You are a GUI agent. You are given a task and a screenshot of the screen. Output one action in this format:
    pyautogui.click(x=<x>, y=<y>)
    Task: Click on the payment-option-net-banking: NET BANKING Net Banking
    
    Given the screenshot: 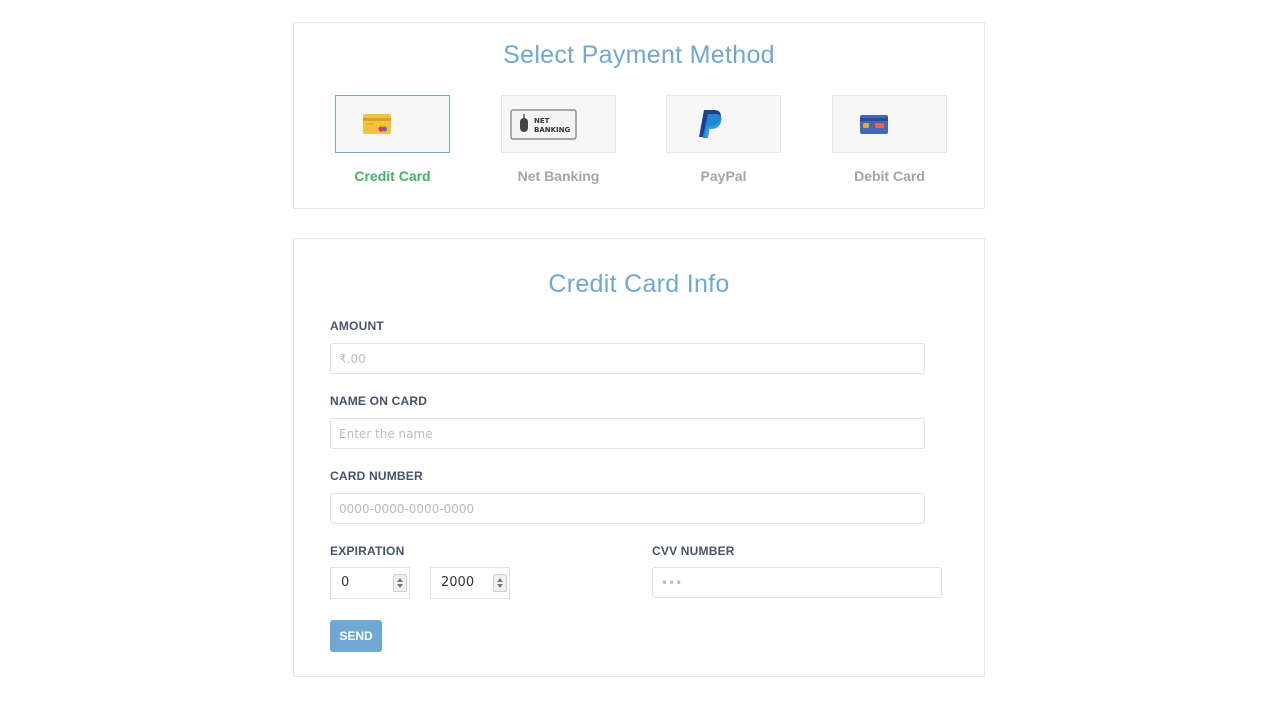 What is the action you would take?
    pyautogui.click(x=558, y=139)
    